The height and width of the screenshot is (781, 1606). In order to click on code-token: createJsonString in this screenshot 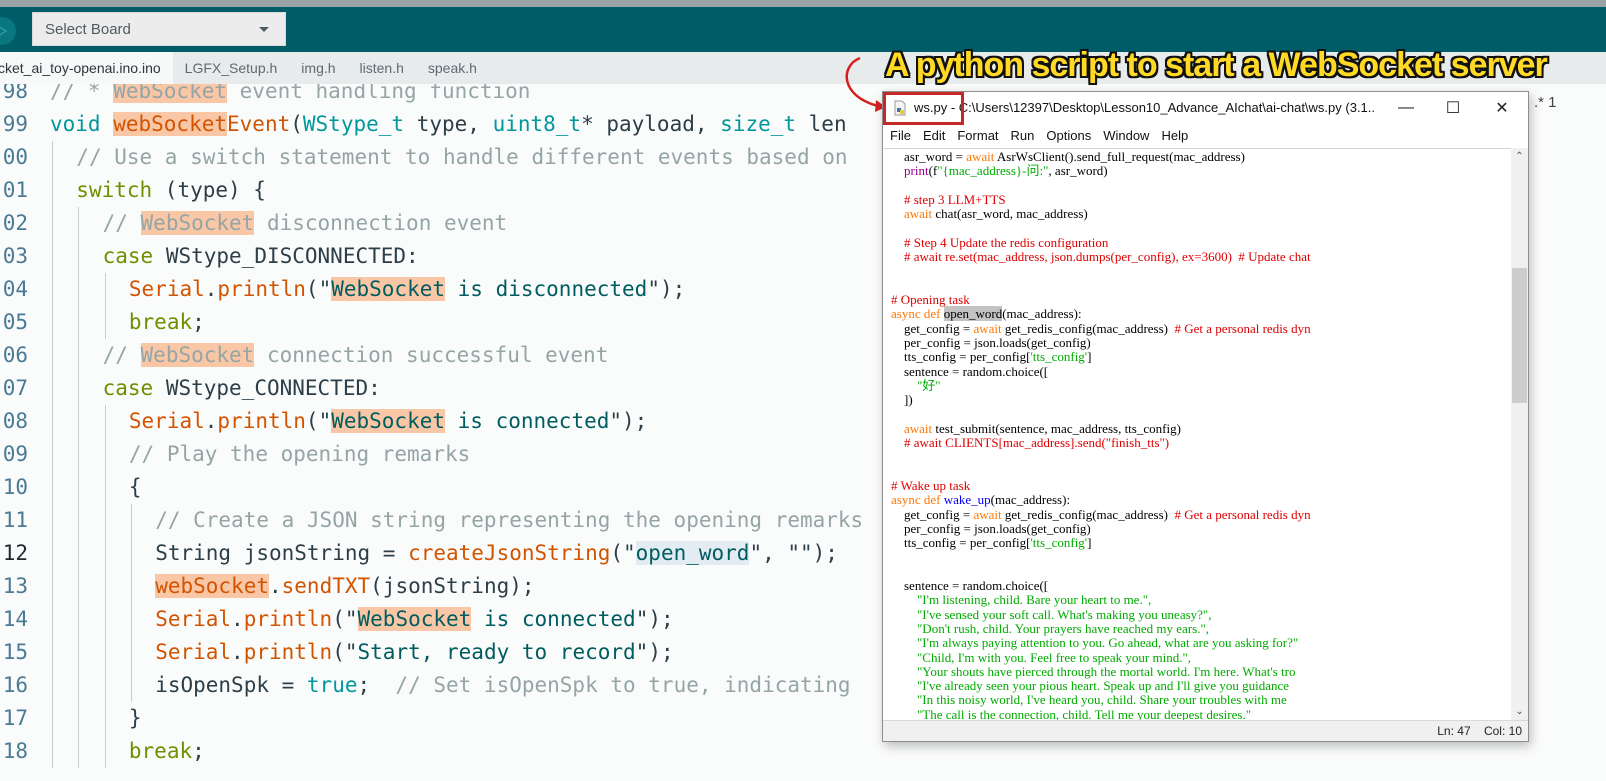, I will do `click(509, 553)`.